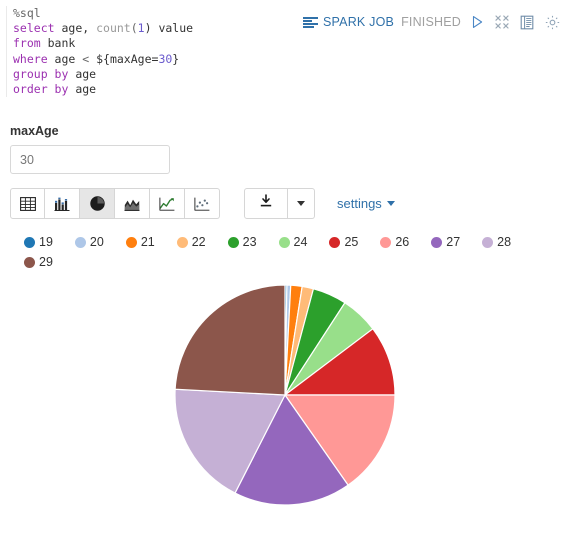 This screenshot has width=573, height=551. I want to click on download-icon, so click(266, 203).